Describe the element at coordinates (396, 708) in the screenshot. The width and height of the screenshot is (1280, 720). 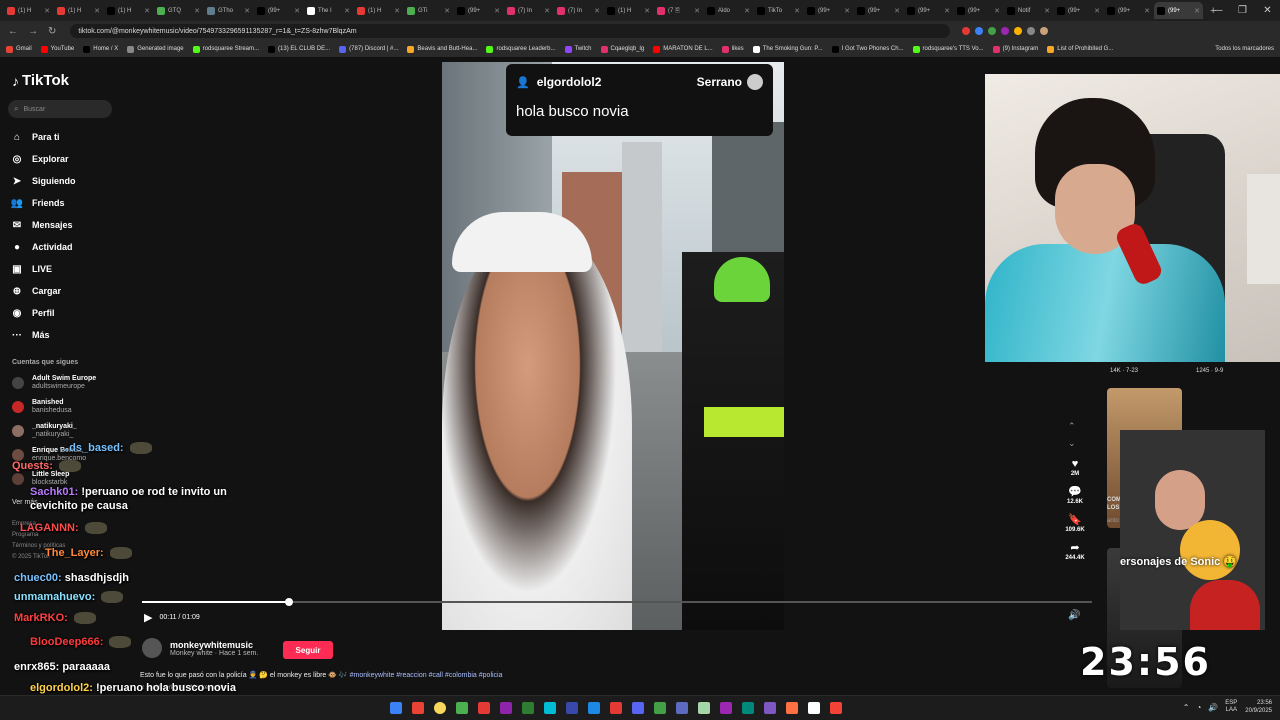
I see `windows-start-icon` at that location.